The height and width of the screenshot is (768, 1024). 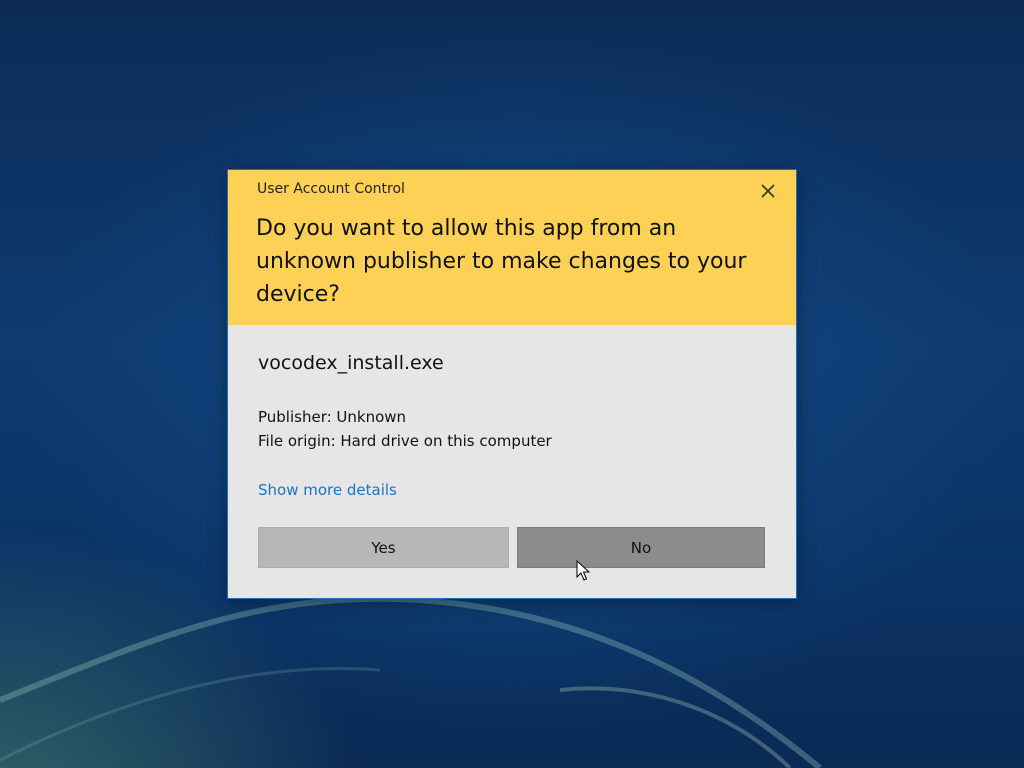 What do you see at coordinates (331, 189) in the screenshot?
I see `dialog-title: User Account Control` at bounding box center [331, 189].